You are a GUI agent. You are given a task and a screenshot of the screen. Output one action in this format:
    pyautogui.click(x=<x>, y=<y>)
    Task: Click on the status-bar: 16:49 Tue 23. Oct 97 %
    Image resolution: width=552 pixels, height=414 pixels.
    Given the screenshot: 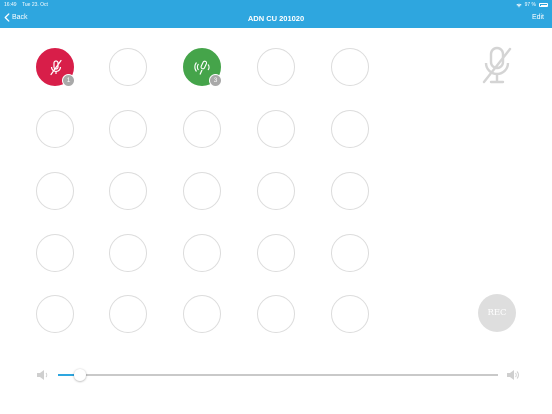 What is the action you would take?
    pyautogui.click(x=276, y=5)
    